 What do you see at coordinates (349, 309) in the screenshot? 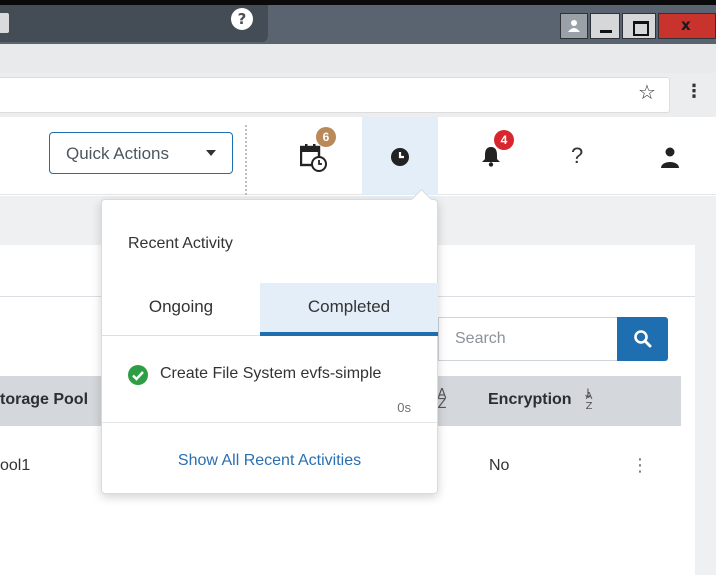
I see `tab-completed: Completed` at bounding box center [349, 309].